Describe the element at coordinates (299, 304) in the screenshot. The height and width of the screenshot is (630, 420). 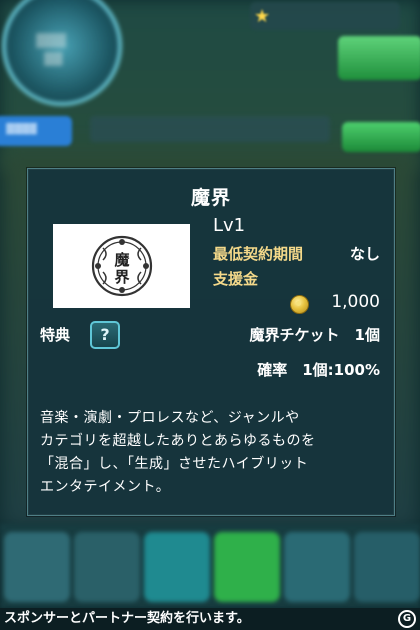
I see `gold-coin-icon` at that location.